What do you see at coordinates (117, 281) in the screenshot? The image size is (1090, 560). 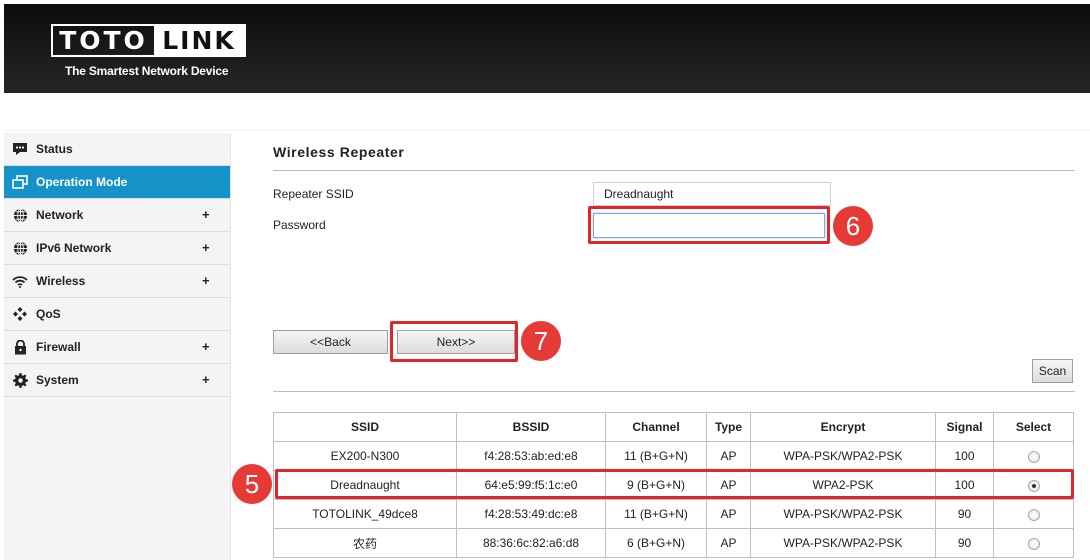 I see `sidebar-item-wireless: Wireless +` at bounding box center [117, 281].